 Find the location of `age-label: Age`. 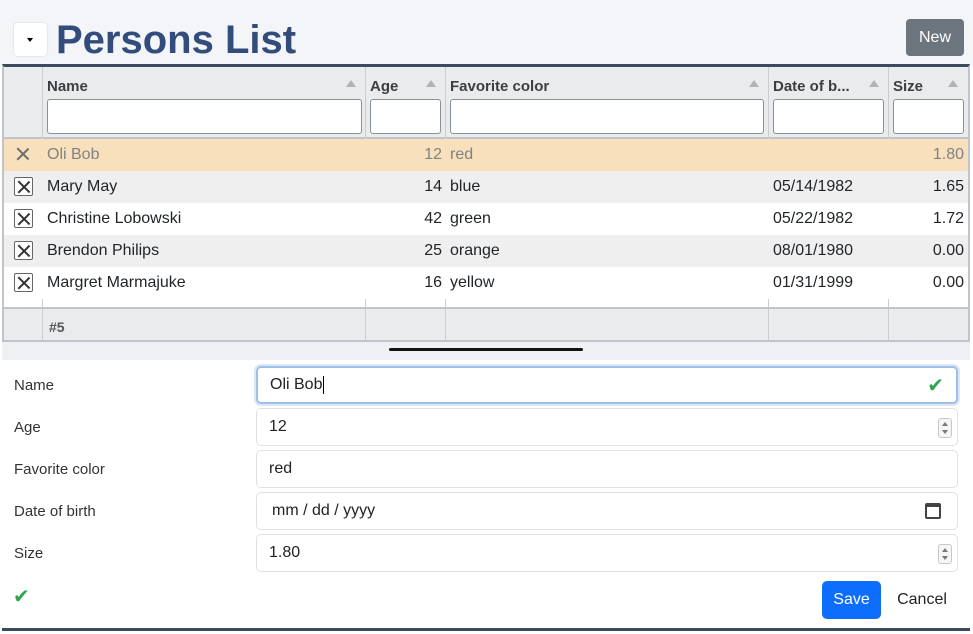

age-label: Age is located at coordinates (27, 427).